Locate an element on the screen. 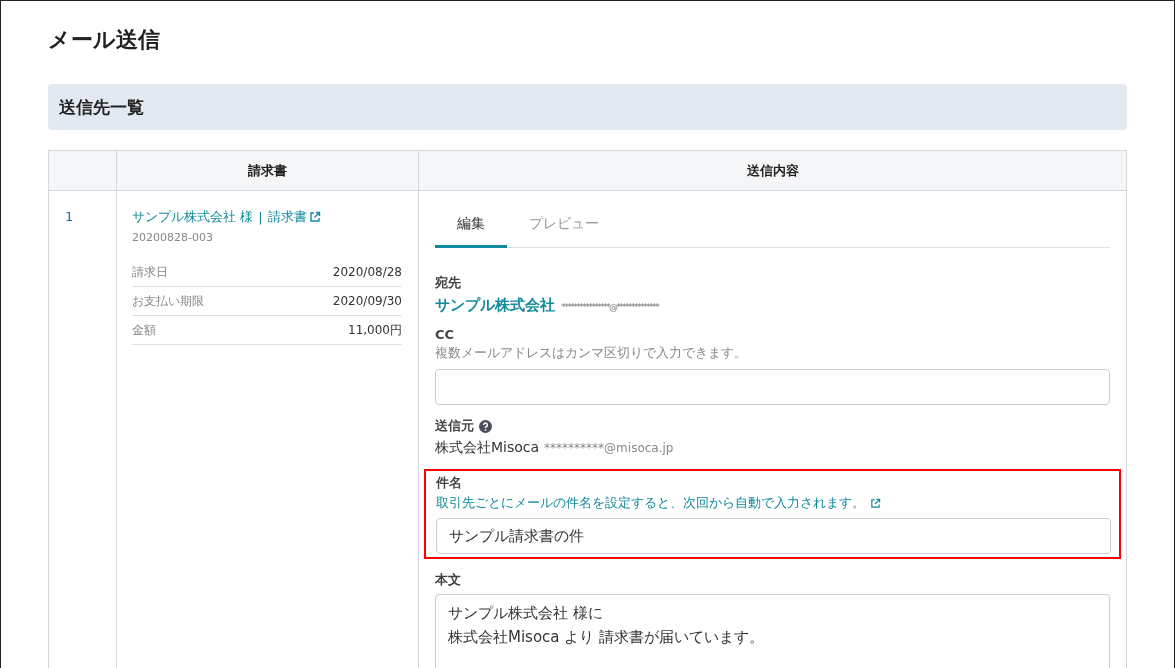 Image resolution: width=1175 pixels, height=668 pixels. detail-value: 11,000円 is located at coordinates (375, 330).